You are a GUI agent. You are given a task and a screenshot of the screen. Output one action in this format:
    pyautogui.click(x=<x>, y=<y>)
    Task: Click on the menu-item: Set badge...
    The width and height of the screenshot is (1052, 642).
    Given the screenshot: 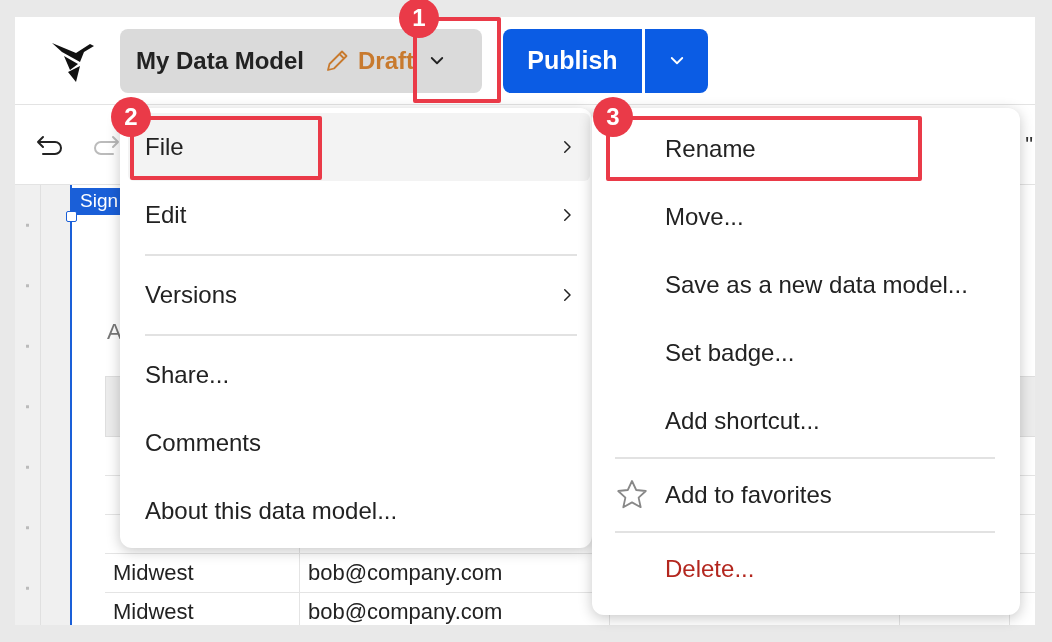 What is the action you would take?
    pyautogui.click(x=730, y=353)
    